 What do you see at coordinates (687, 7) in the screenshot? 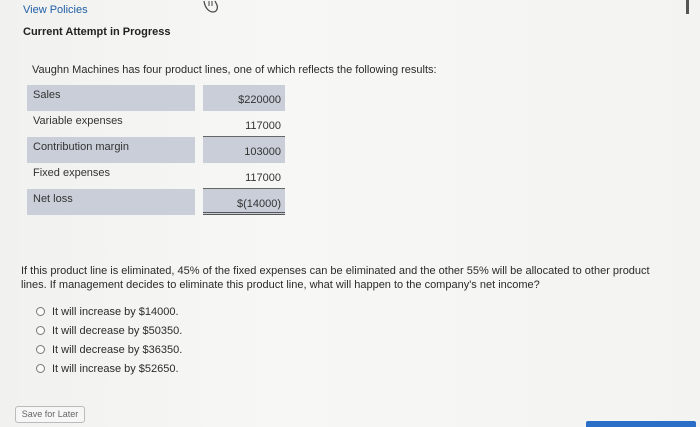
I see `scroll-indicator` at bounding box center [687, 7].